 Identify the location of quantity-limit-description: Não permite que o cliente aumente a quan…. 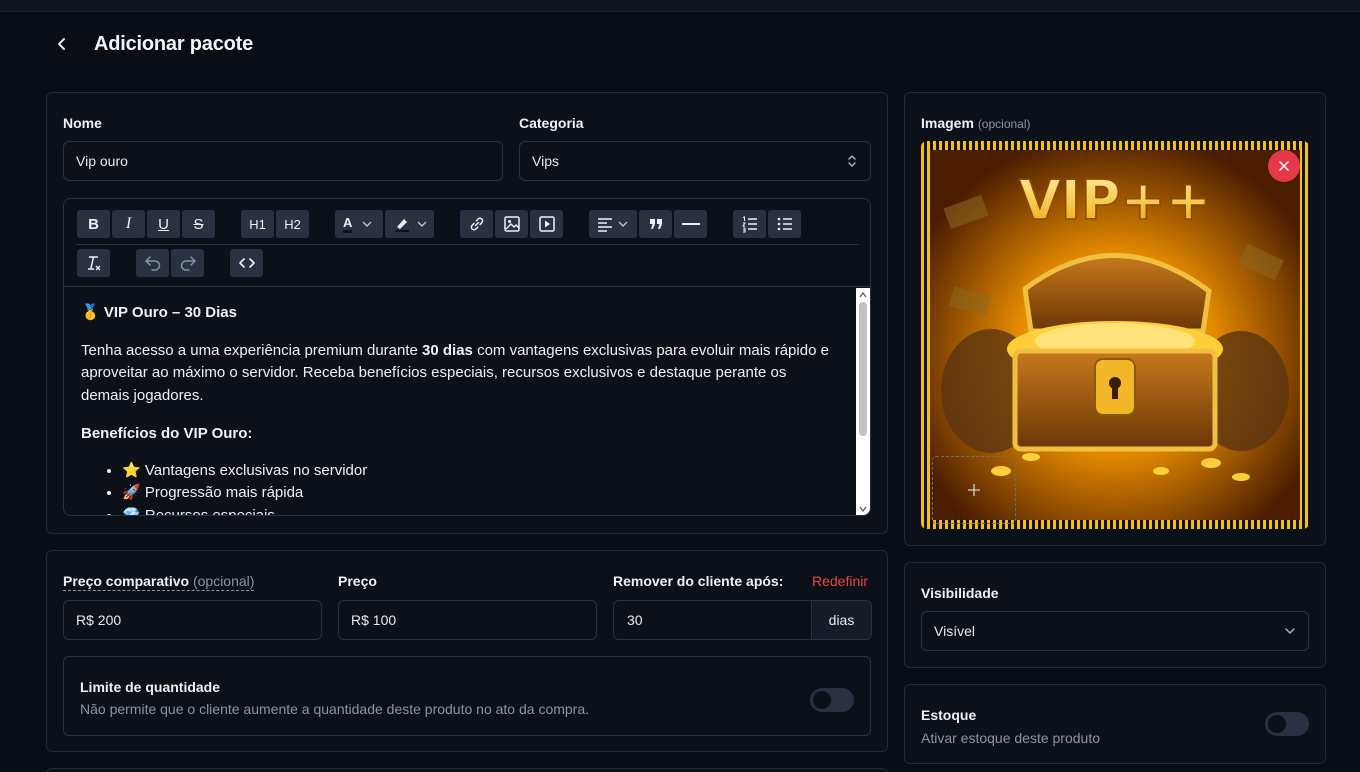
(335, 709).